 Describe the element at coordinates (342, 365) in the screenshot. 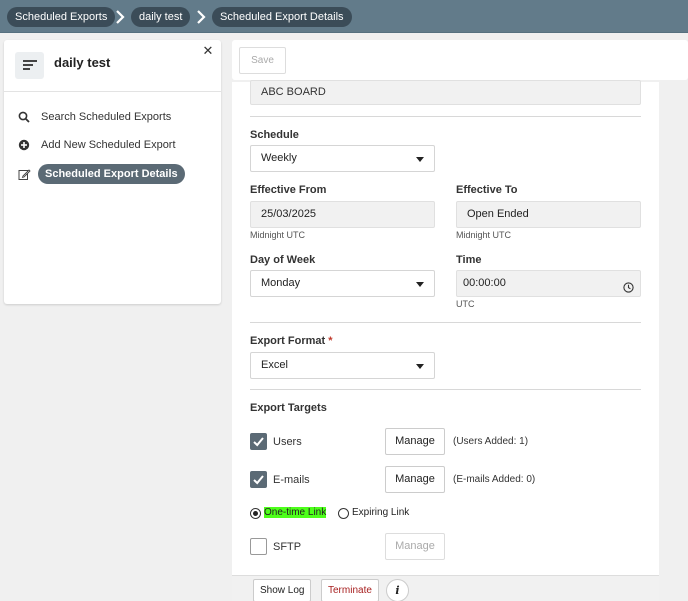

I see `export-format-select: Excel` at that location.